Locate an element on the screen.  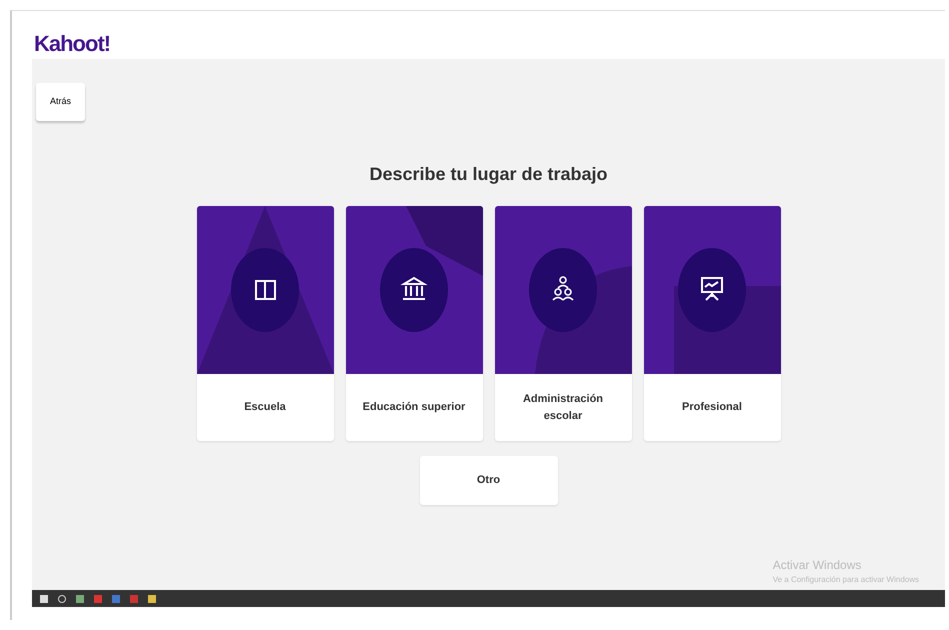
people-icon is located at coordinates (563, 288).